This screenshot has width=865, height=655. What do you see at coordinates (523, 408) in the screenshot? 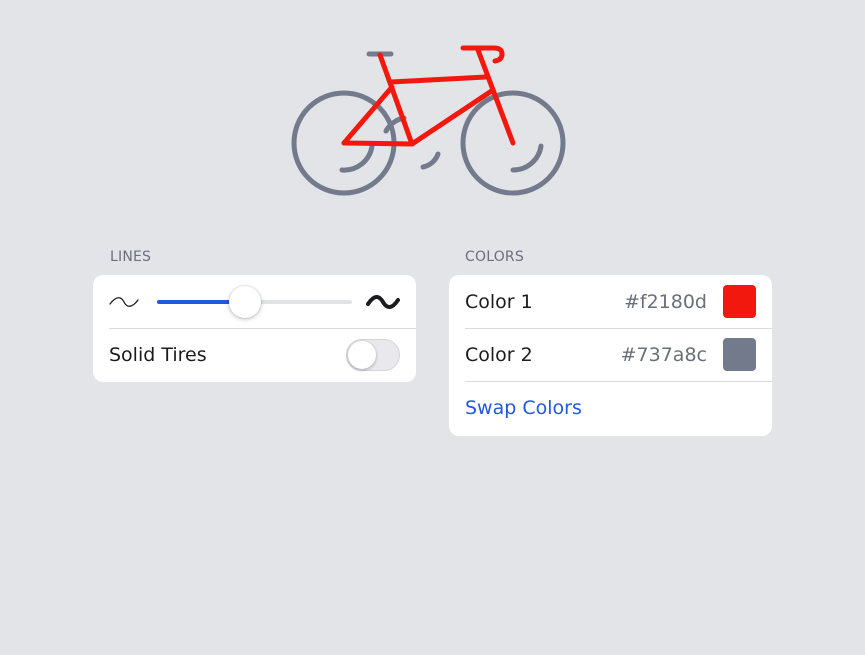
I see `swap-colors-button: Swap Colors` at bounding box center [523, 408].